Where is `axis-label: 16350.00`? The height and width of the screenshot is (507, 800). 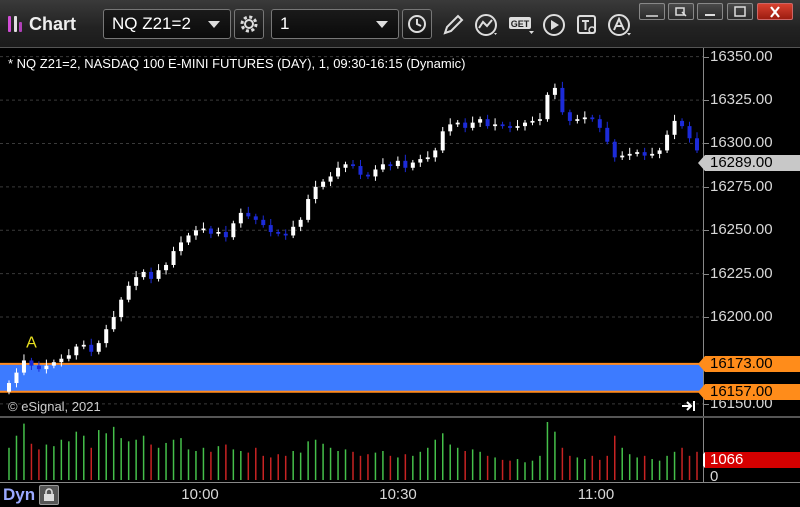 axis-label: 16350.00 is located at coordinates (741, 56).